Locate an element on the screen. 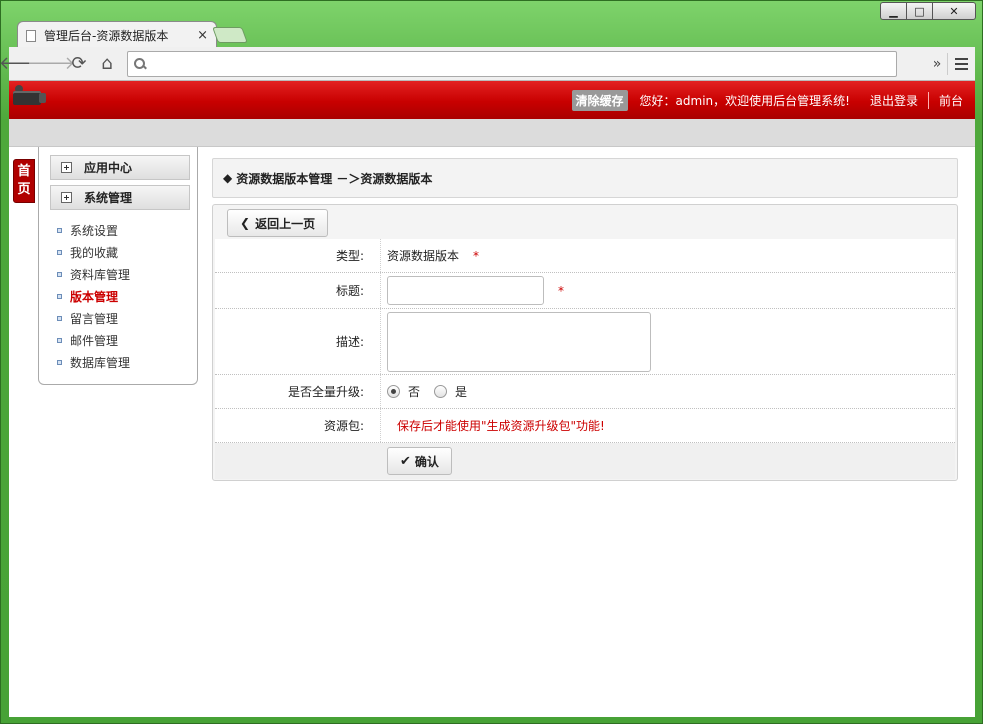  sidebar-item-label: 数据库管理 is located at coordinates (100, 362).